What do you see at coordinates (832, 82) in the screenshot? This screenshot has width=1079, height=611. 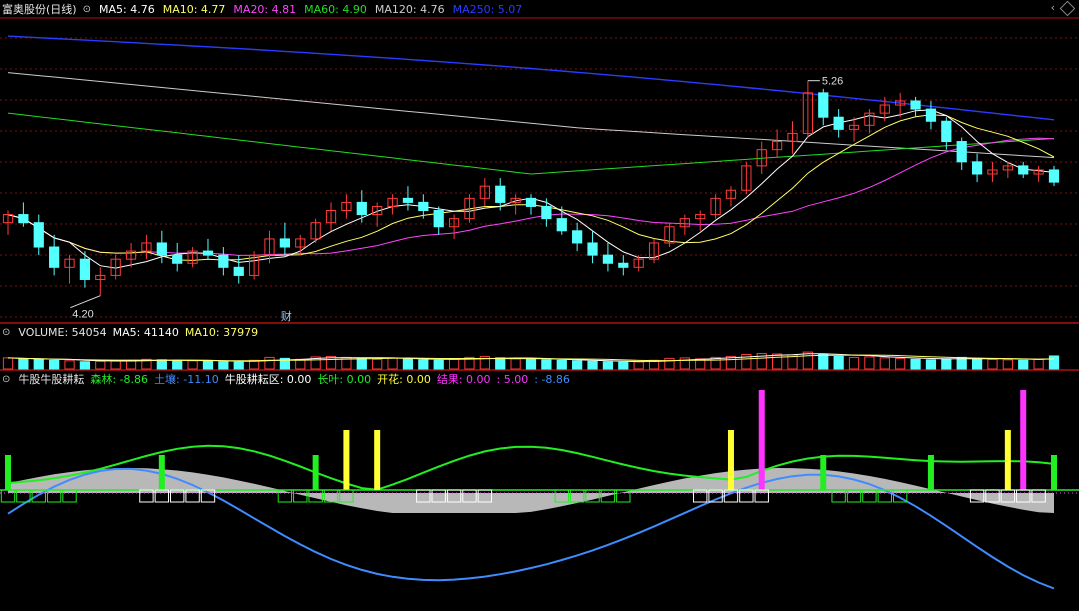 I see `high-price-label: 5.26` at bounding box center [832, 82].